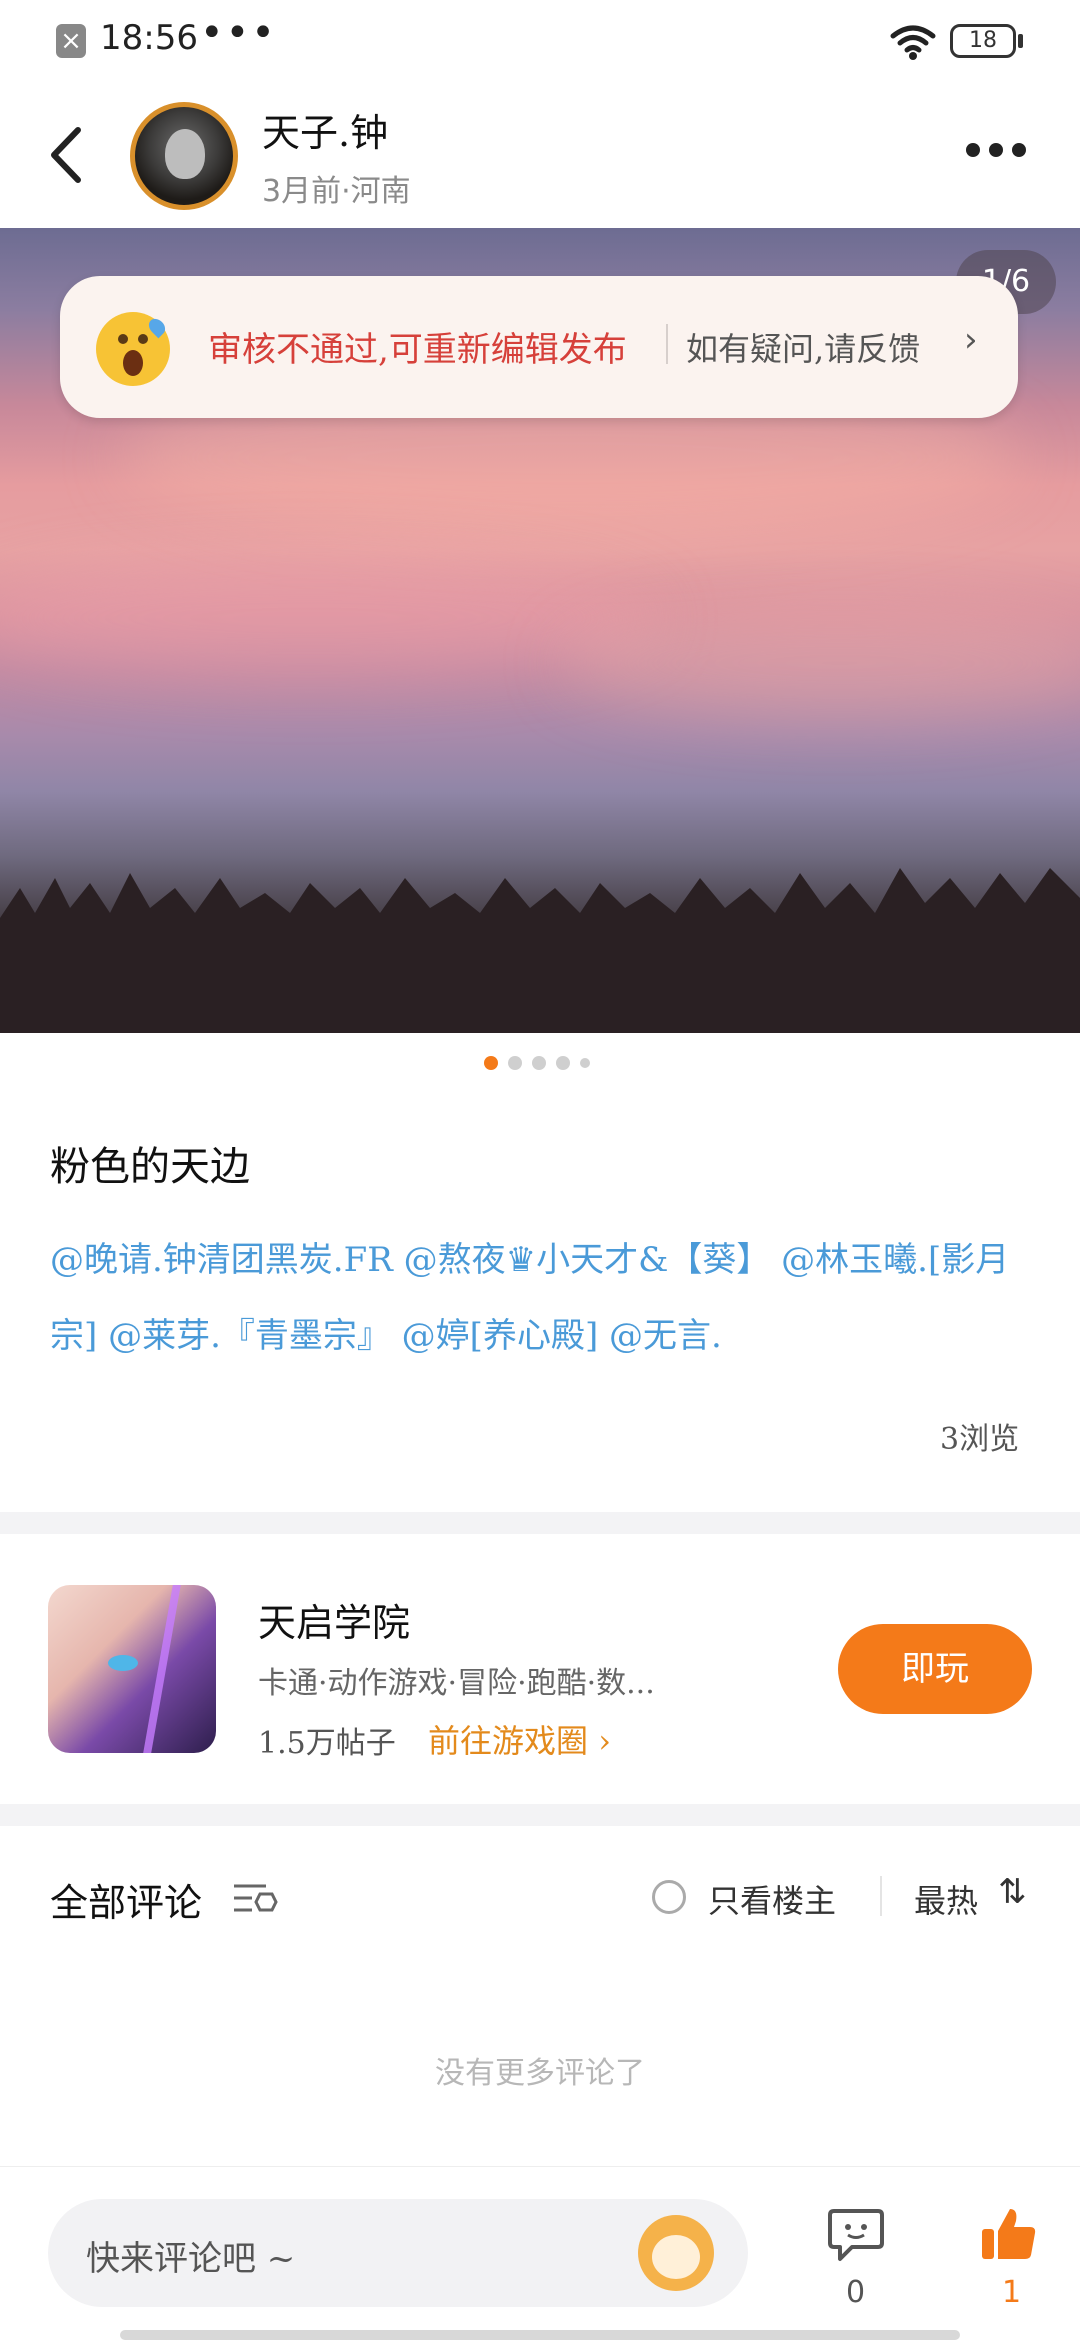 Image resolution: width=1080 pixels, height=2341 pixels. I want to click on sort-button: 最热, so click(946, 1899).